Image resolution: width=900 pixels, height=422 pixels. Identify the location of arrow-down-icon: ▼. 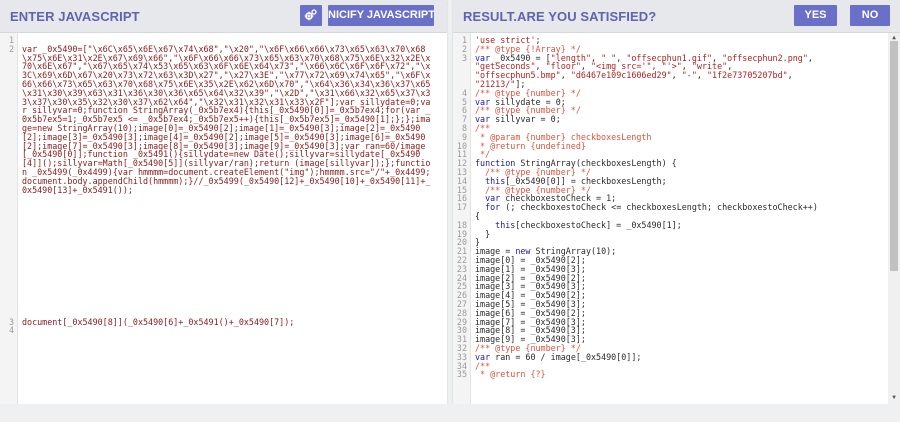
(894, 398).